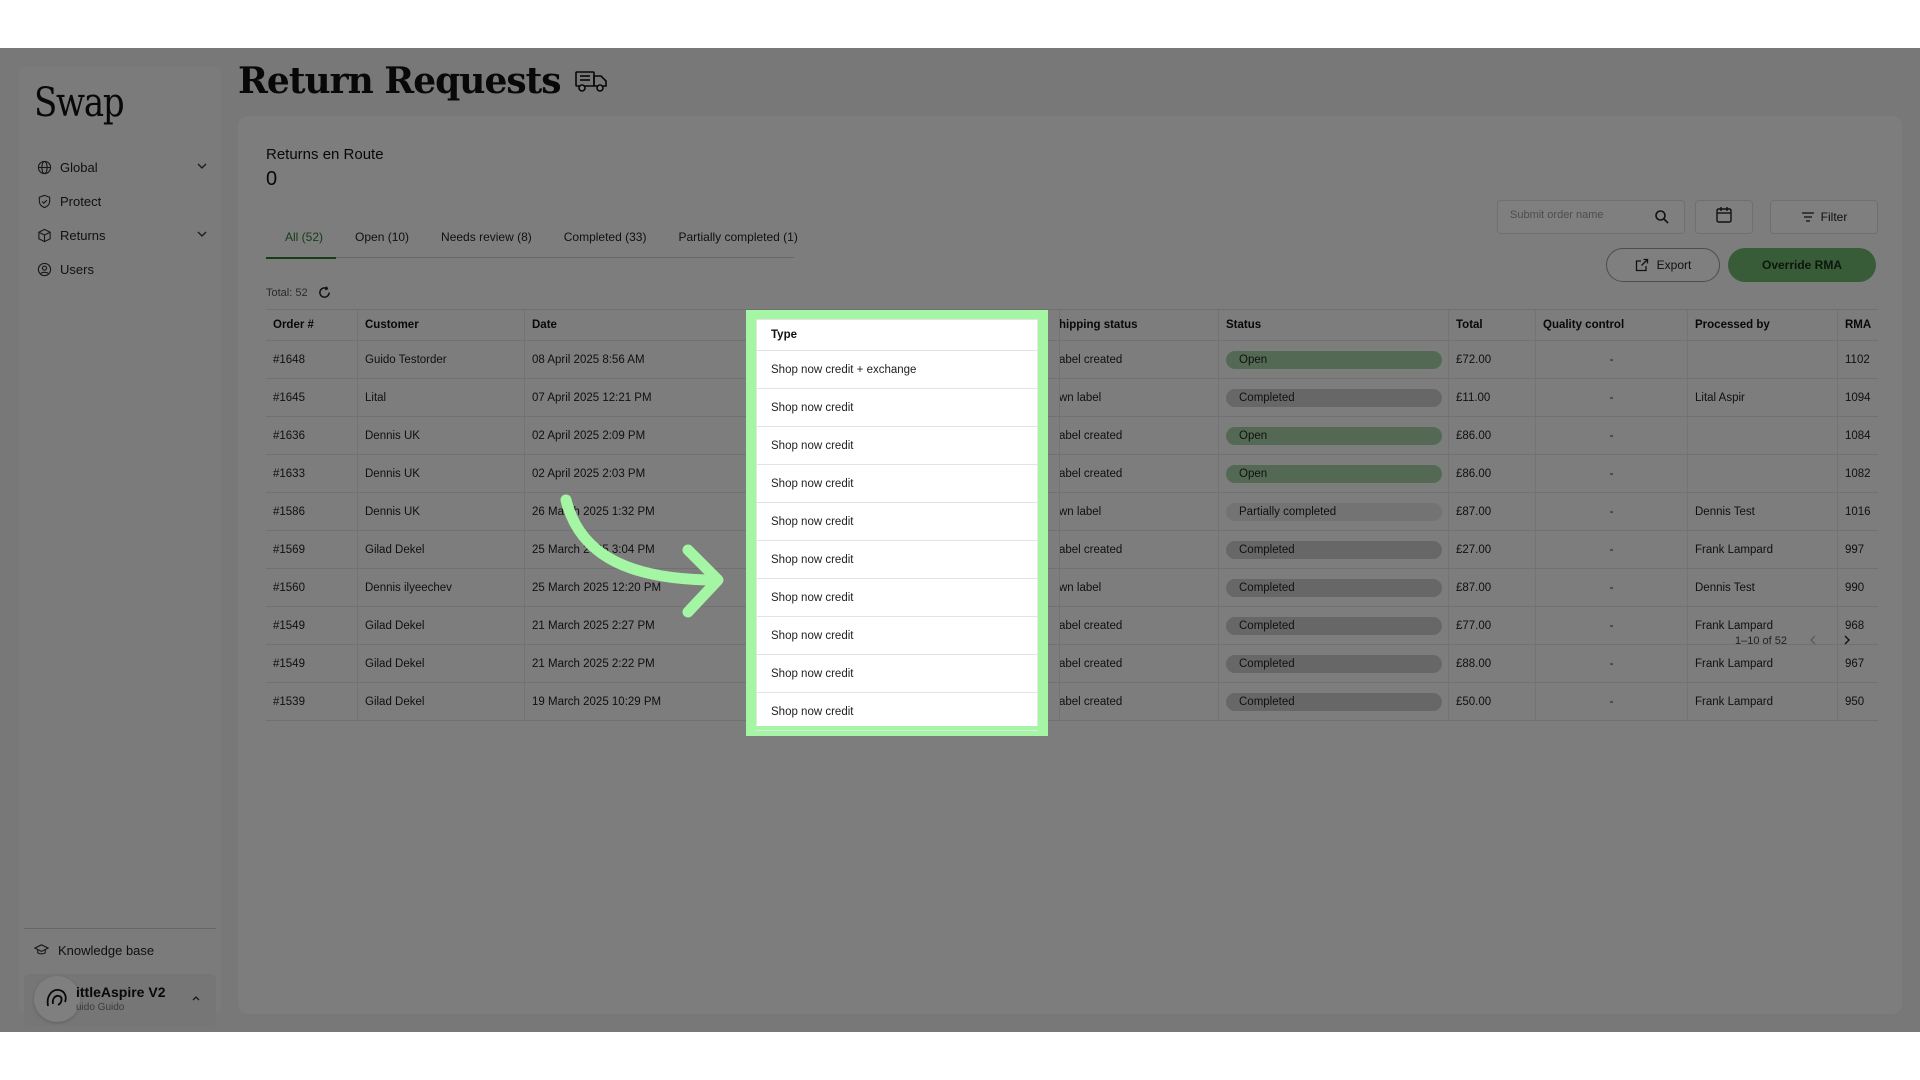  I want to click on pagination: 1–10 of 52, so click(1795, 641).